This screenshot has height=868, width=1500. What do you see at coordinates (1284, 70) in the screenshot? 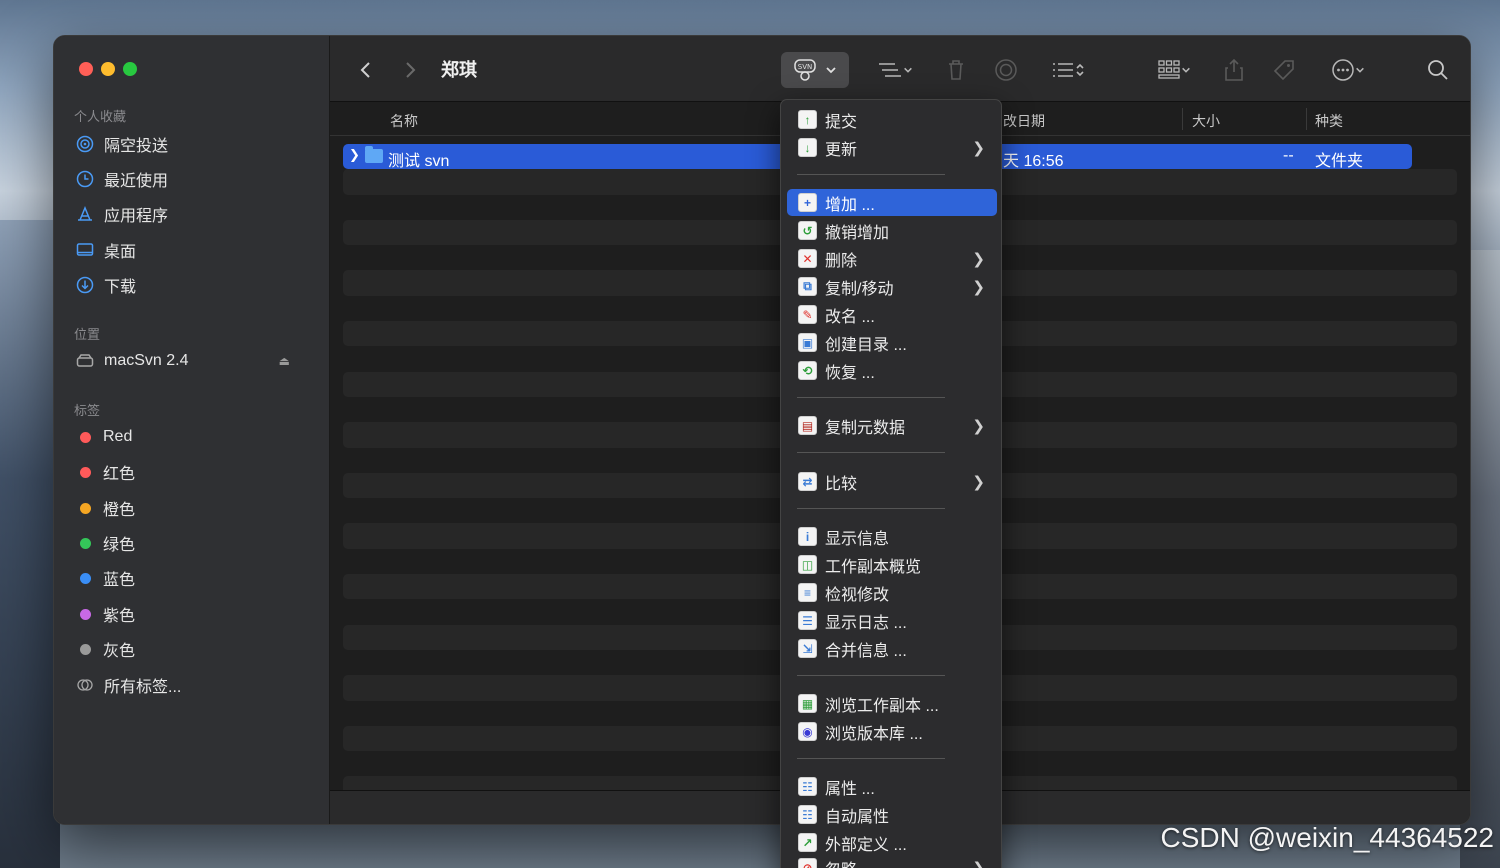
I see `tag-button` at bounding box center [1284, 70].